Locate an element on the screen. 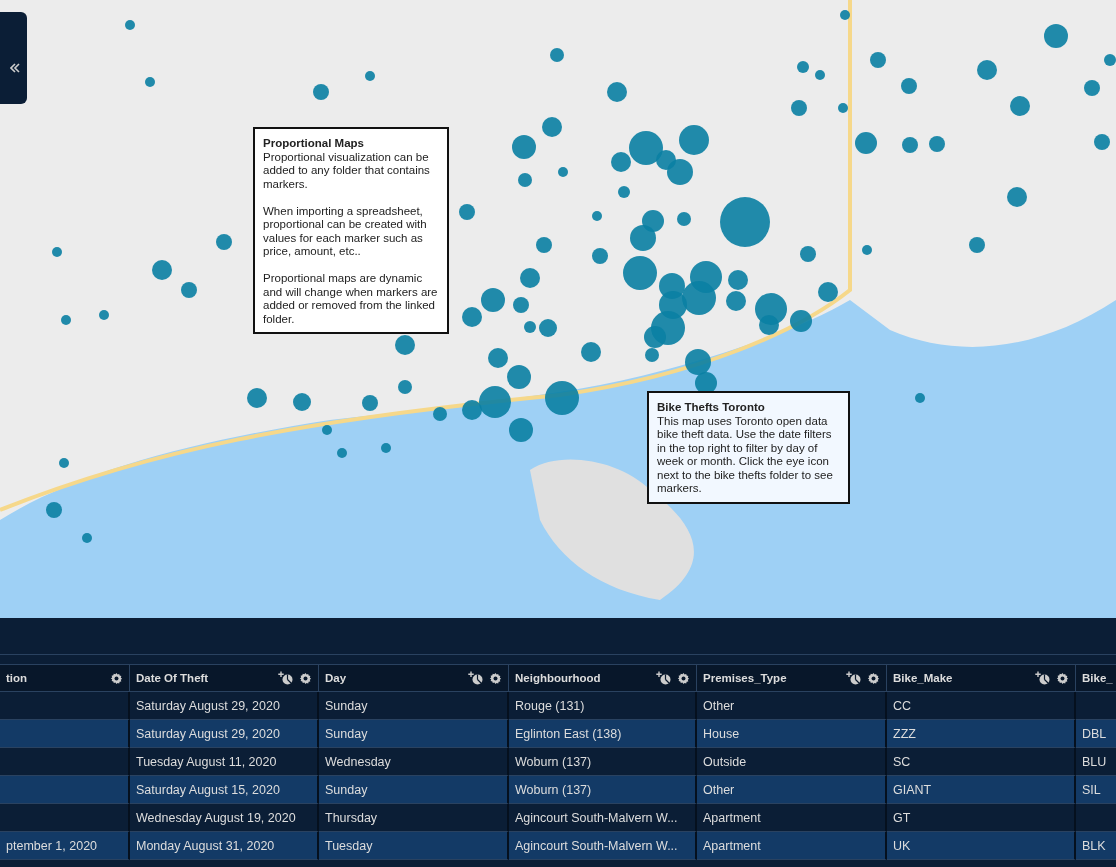 The image size is (1116, 867). collapse-chevron-icon is located at coordinates (15, 68).